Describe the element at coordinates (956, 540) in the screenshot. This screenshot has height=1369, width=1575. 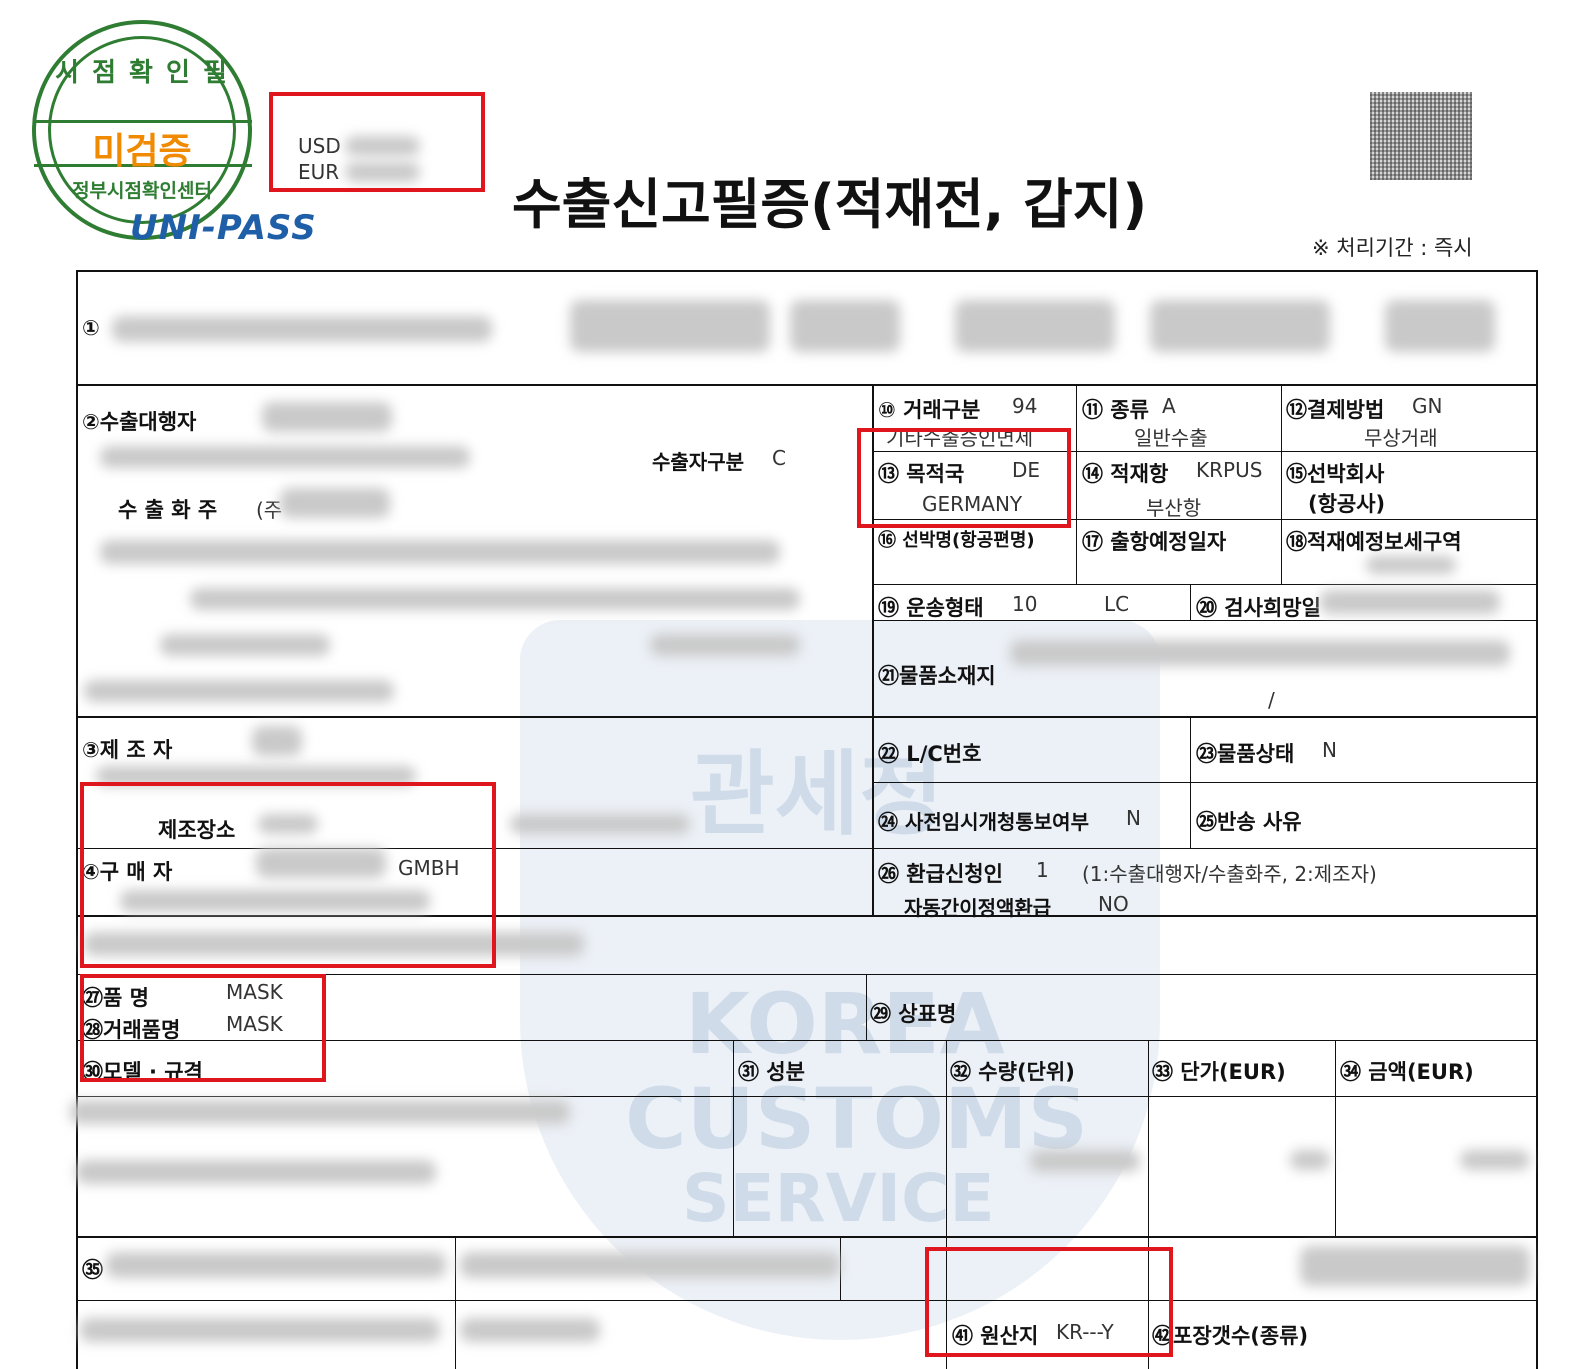
I see `field-16-label: ⑯ 선박명(항공편명)` at that location.